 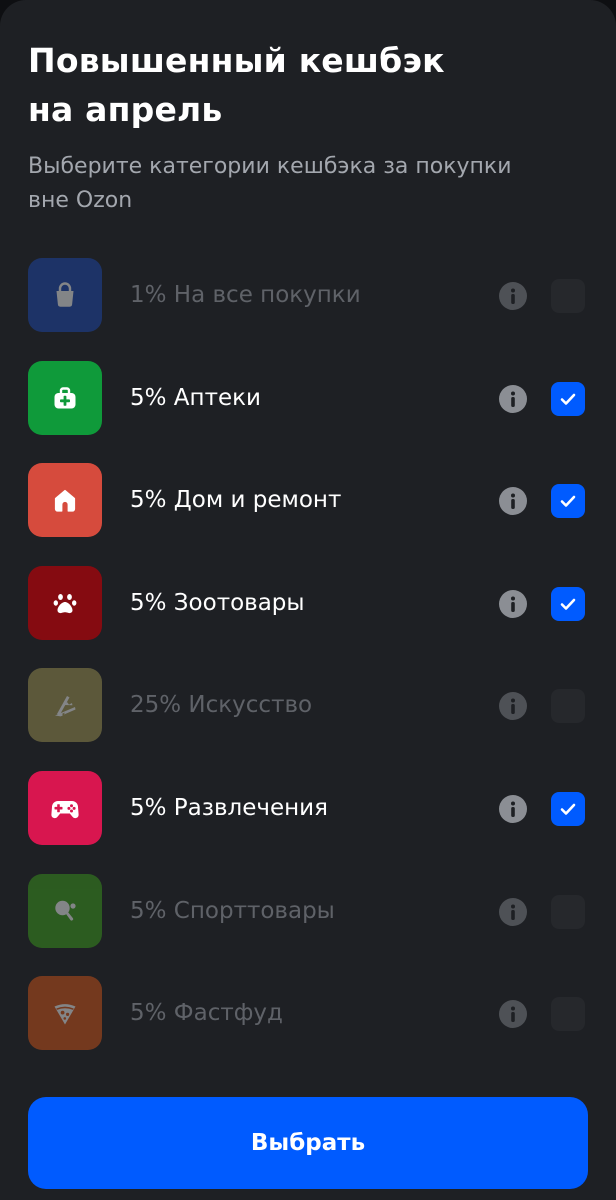 What do you see at coordinates (308, 925) in the screenshot?
I see `category-row-sports-goods: 5% Спорттовары` at bounding box center [308, 925].